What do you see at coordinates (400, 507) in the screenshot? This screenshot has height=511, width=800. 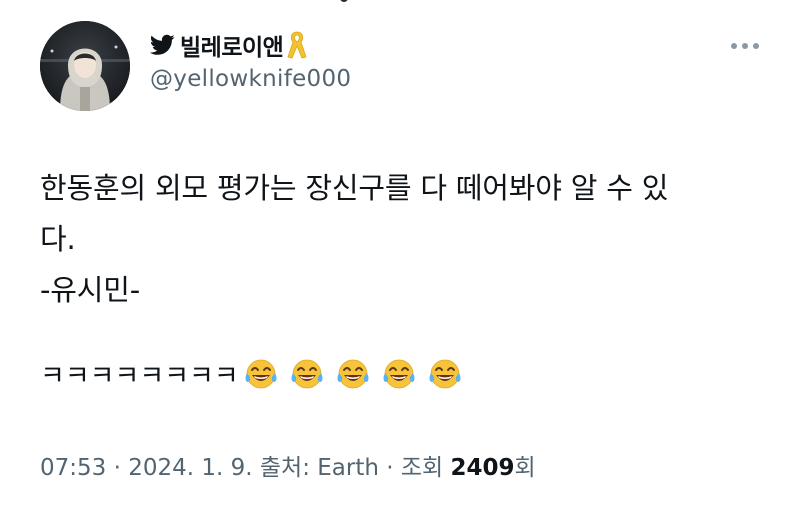 I see `bottom-edge` at bounding box center [400, 507].